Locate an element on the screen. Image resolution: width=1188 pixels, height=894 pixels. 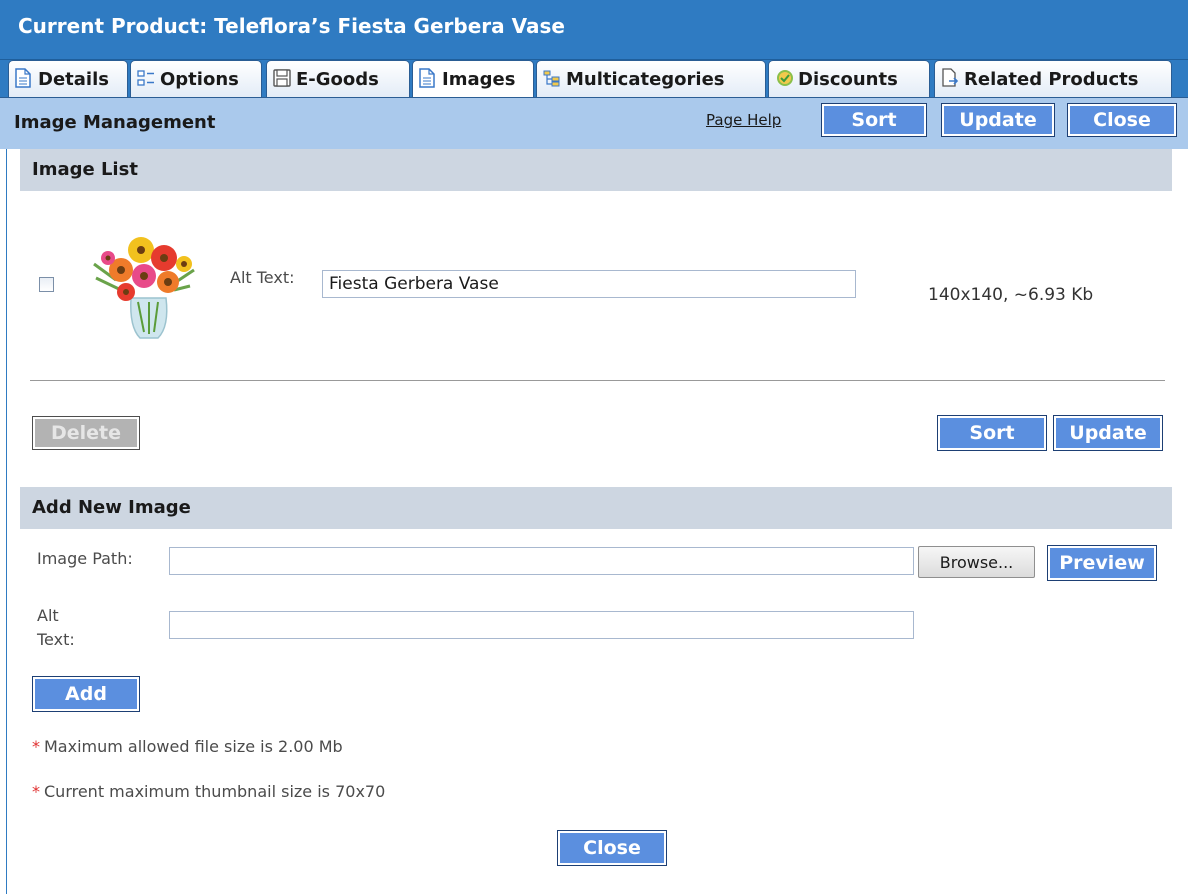
tab-discounts: Discounts is located at coordinates (849, 78).